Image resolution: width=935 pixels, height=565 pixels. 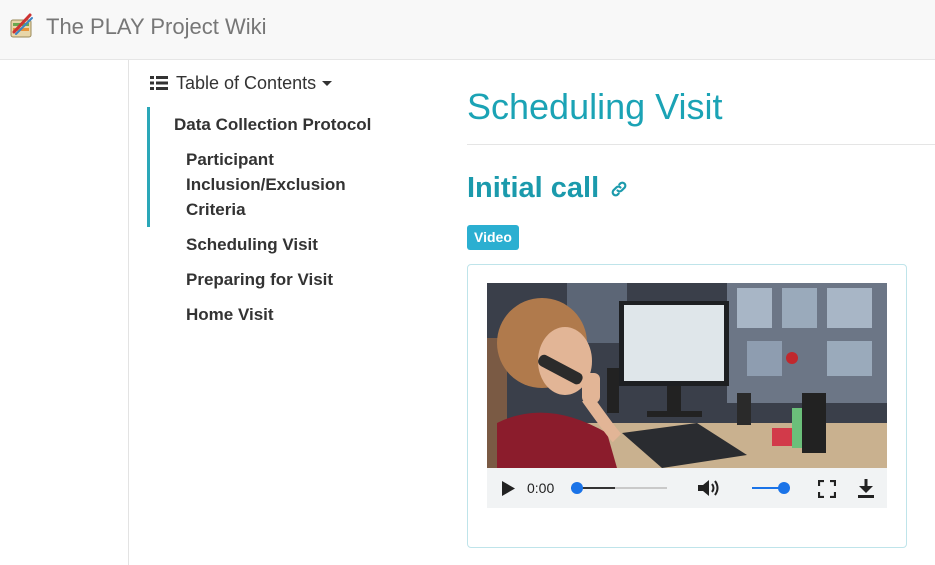 I want to click on video-badge: Video, so click(x=493, y=237).